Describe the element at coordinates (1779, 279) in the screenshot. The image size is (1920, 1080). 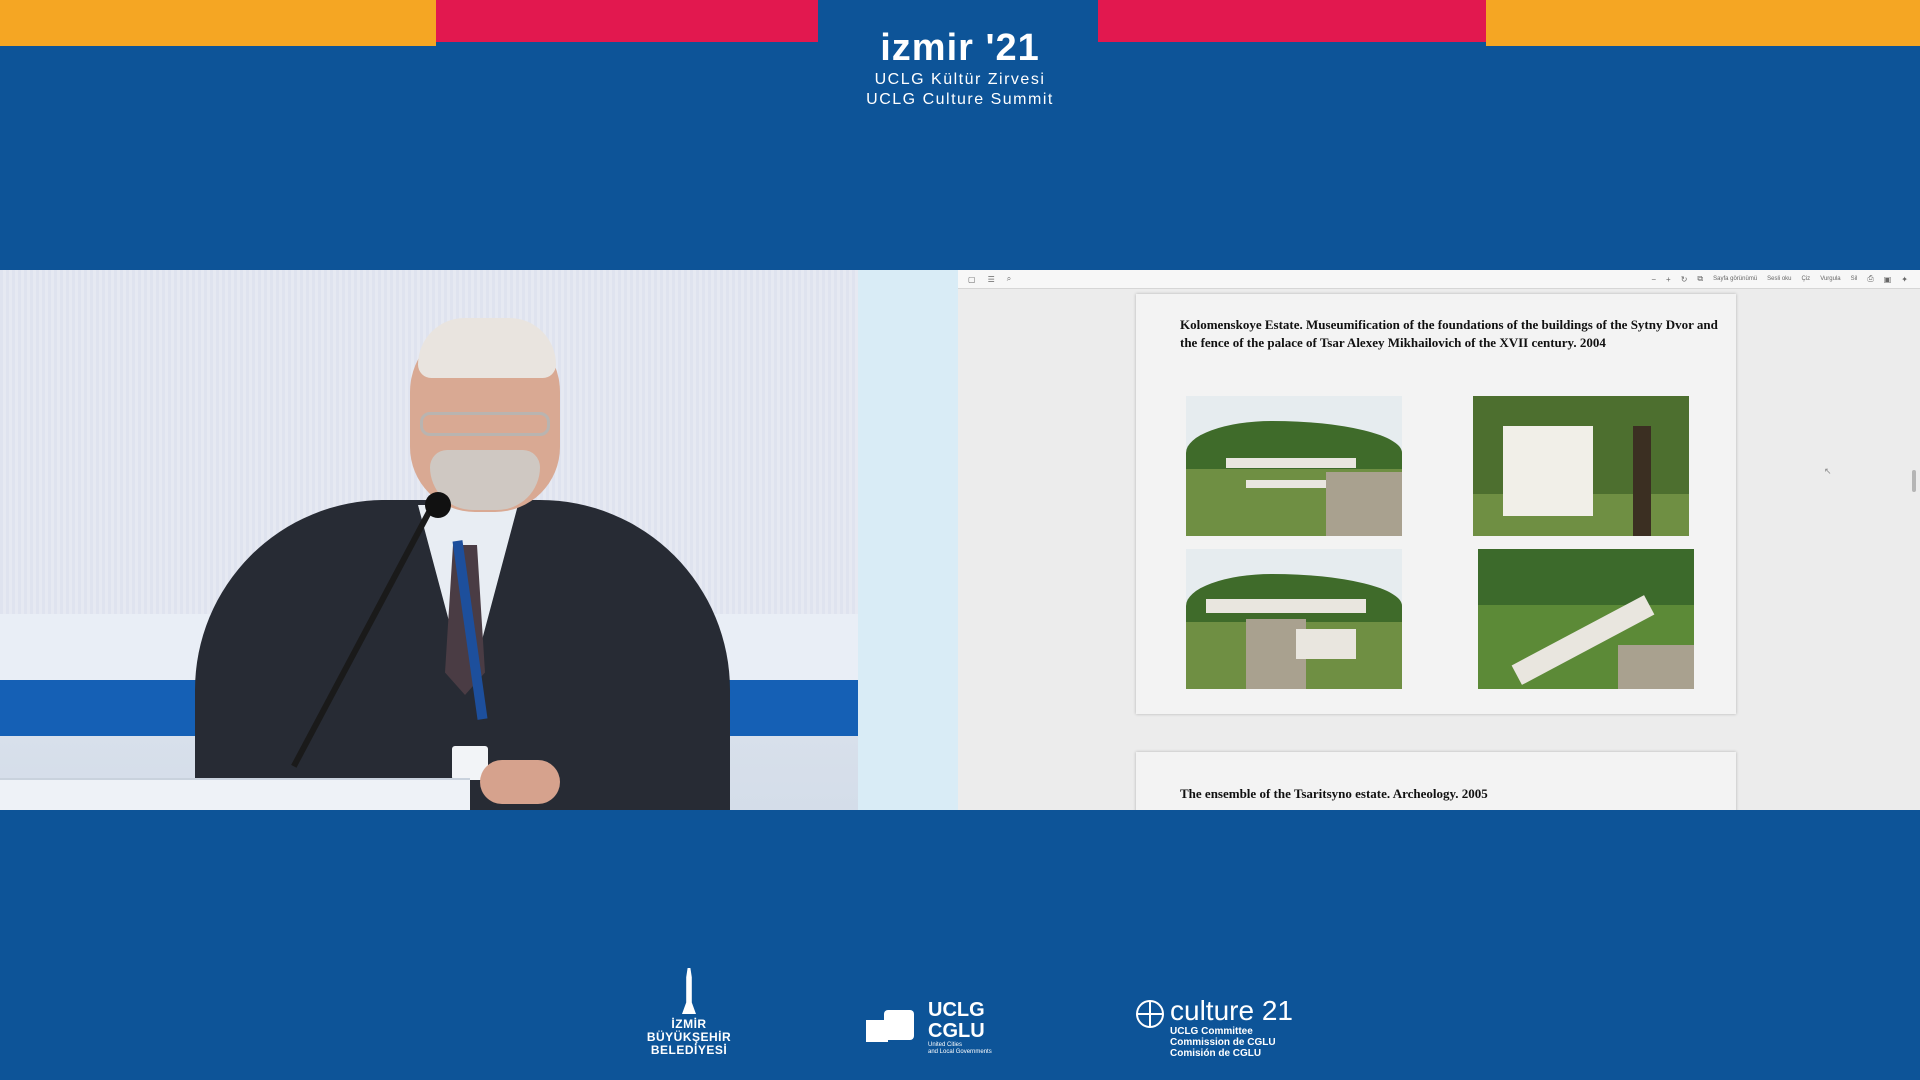
I see `read-aloud-button: Sesli oku` at that location.